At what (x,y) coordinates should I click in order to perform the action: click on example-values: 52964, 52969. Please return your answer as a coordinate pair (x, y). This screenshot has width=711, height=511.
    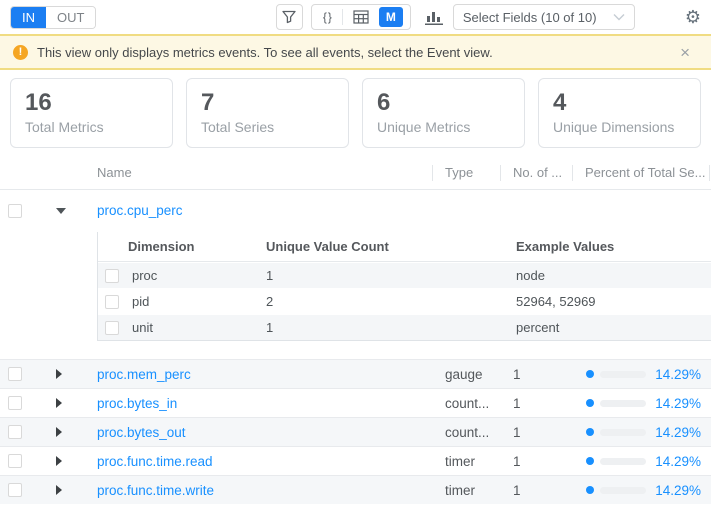
    Looking at the image, I should click on (556, 301).